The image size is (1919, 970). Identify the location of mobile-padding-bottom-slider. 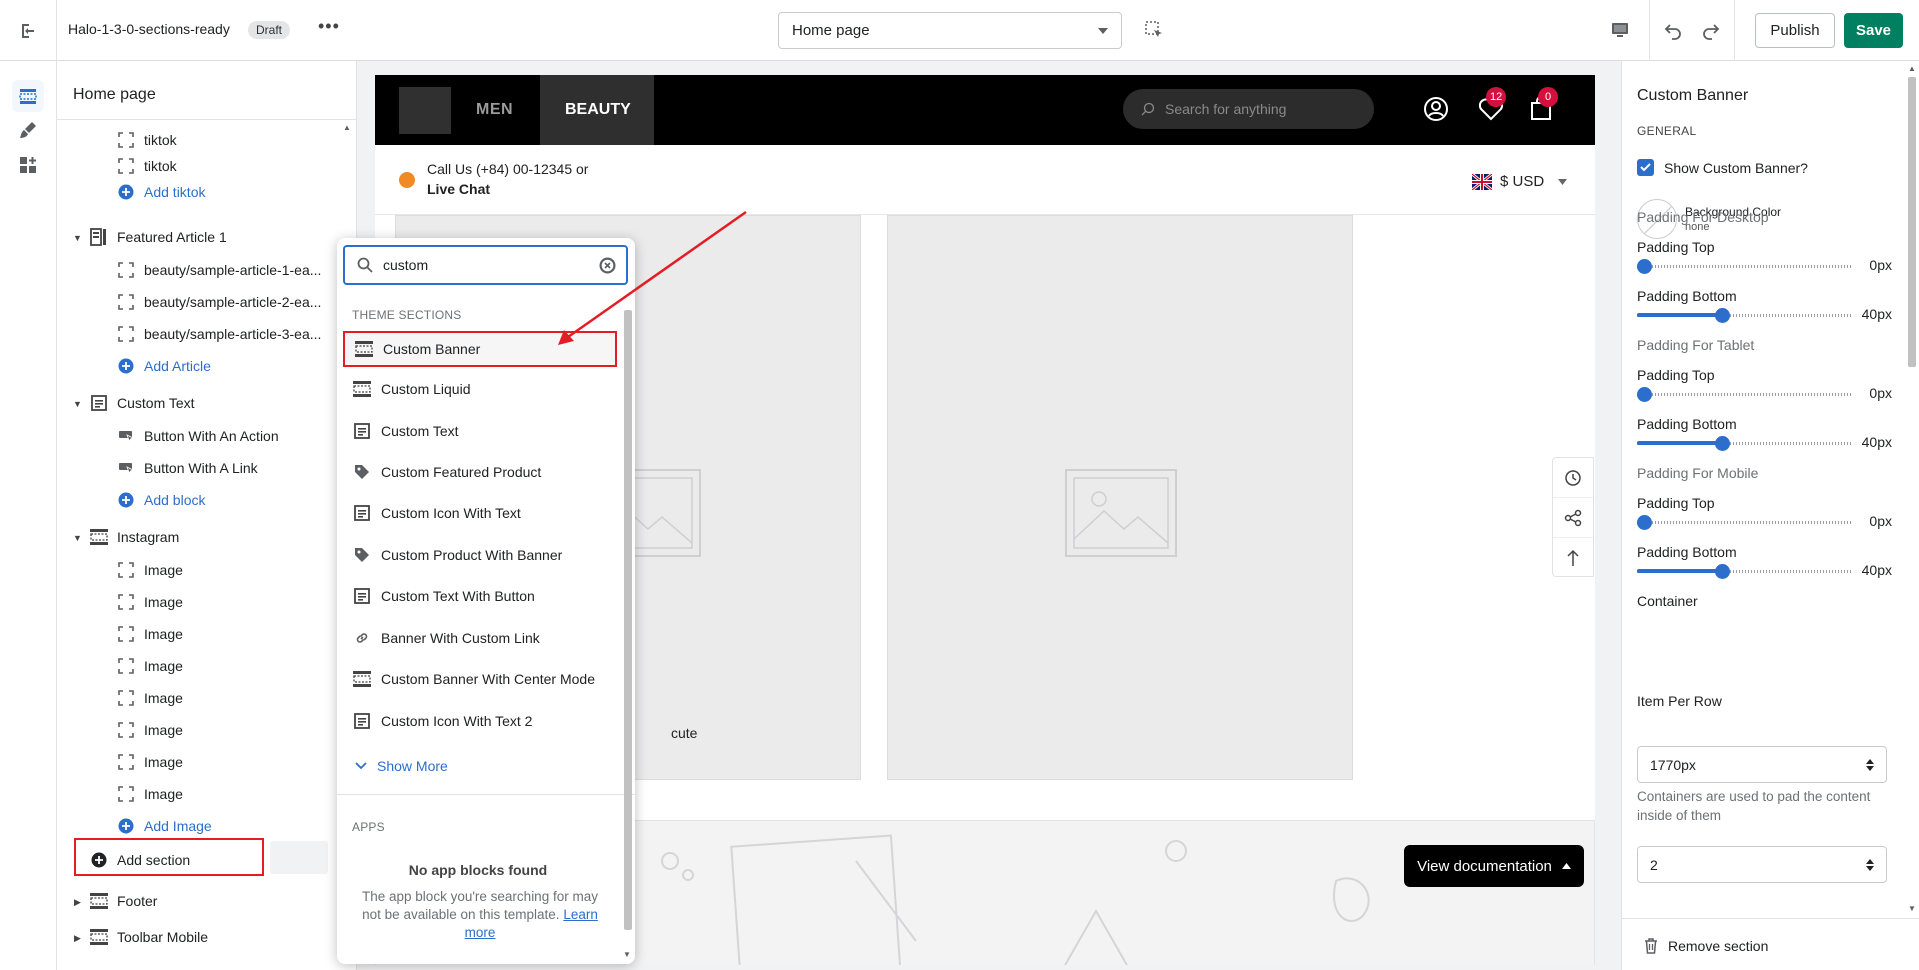
(1744, 571).